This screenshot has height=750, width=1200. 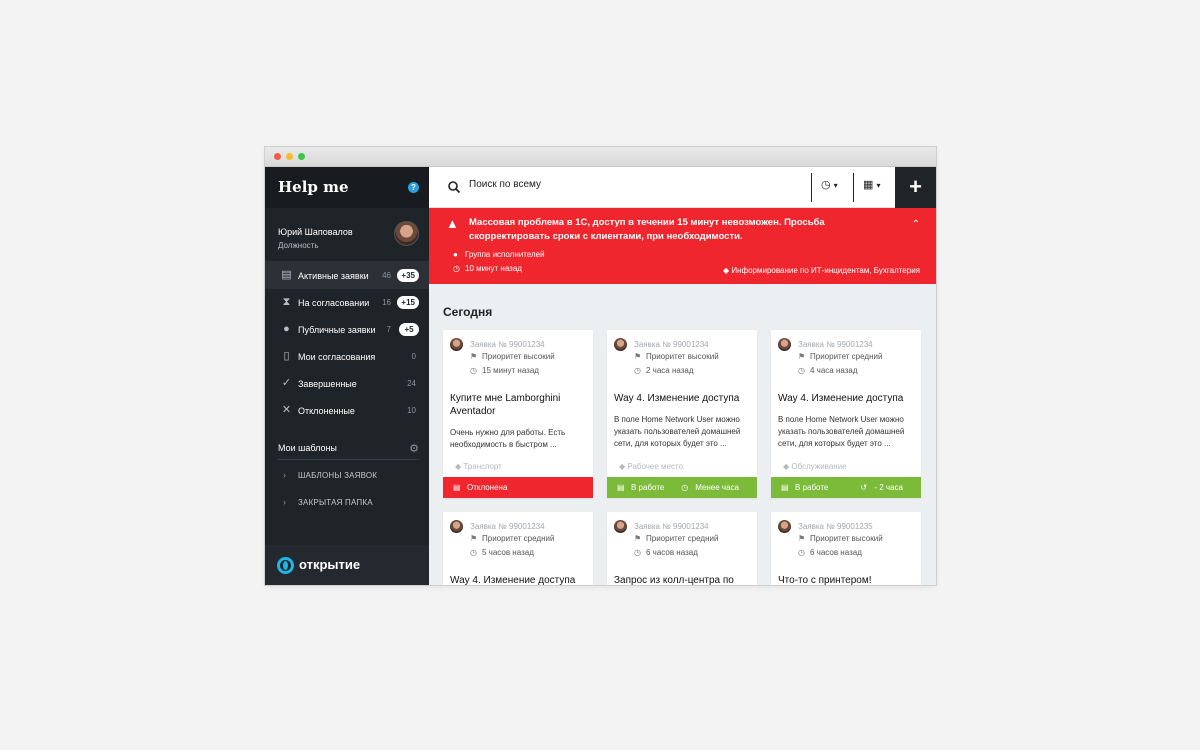 I want to click on request-priority: ⚑ Приоритет высокий, so click(x=676, y=356).